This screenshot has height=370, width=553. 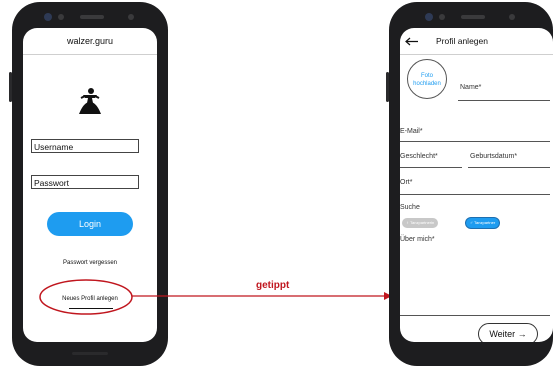 I want to click on arrow-right-icon: →, so click(x=522, y=334).